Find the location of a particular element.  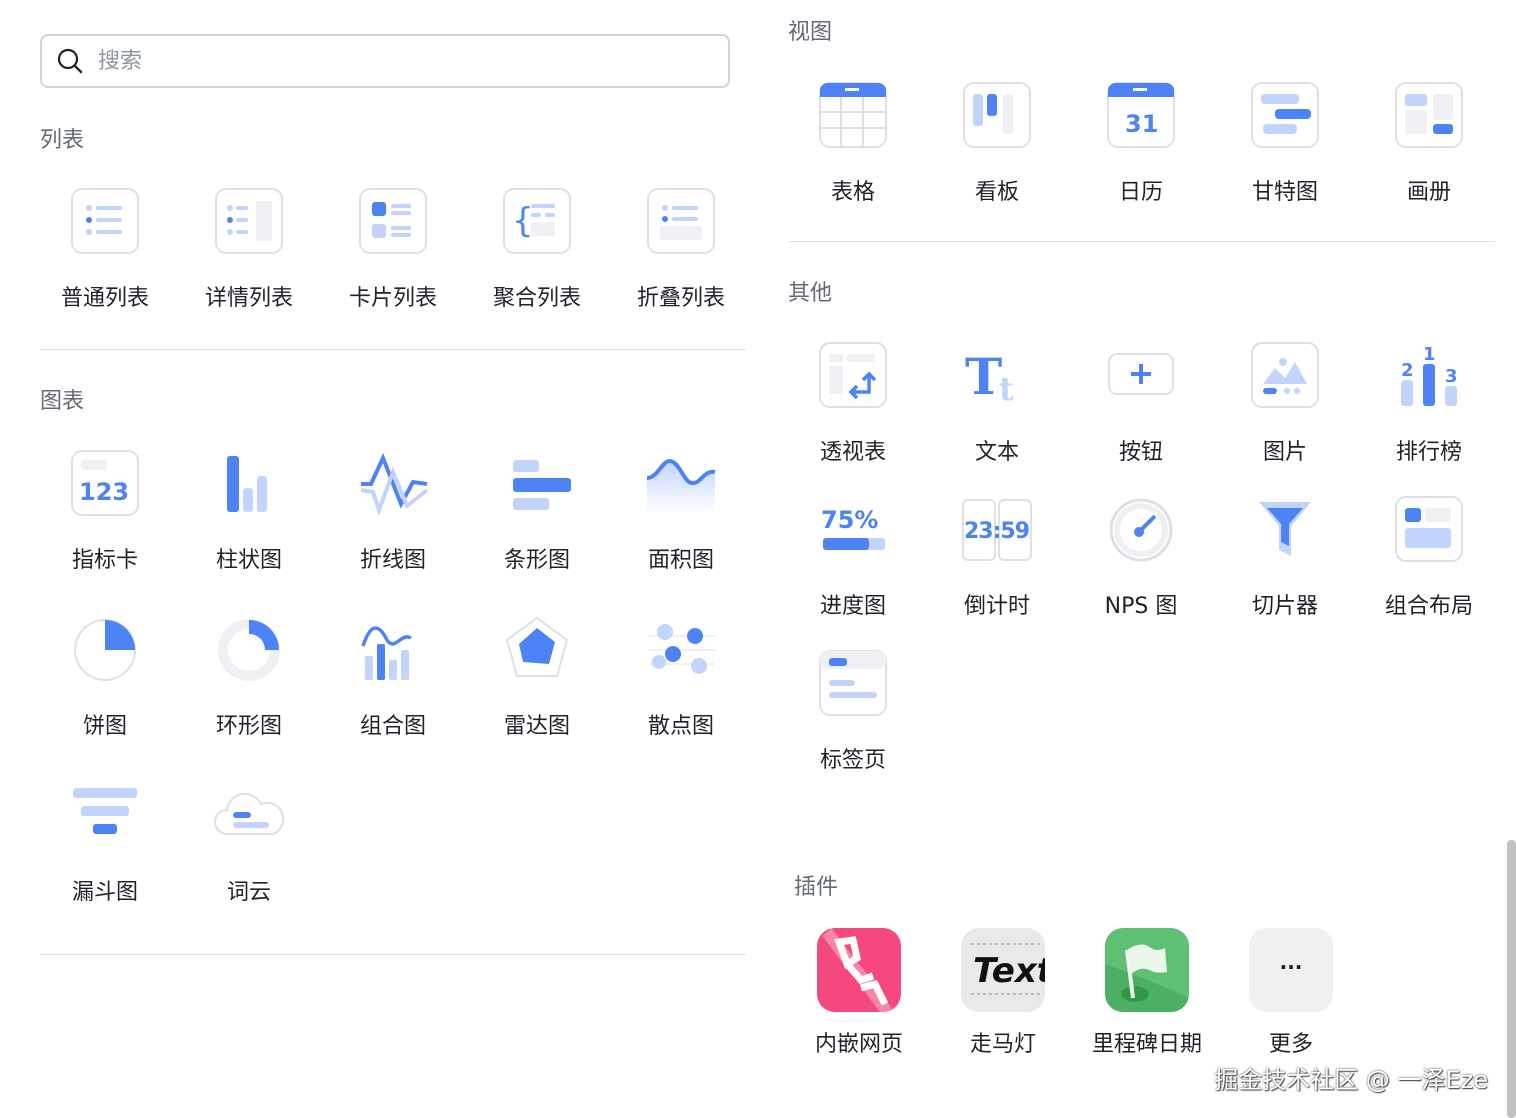

component-item-donut: 环形图 is located at coordinates (249, 677).